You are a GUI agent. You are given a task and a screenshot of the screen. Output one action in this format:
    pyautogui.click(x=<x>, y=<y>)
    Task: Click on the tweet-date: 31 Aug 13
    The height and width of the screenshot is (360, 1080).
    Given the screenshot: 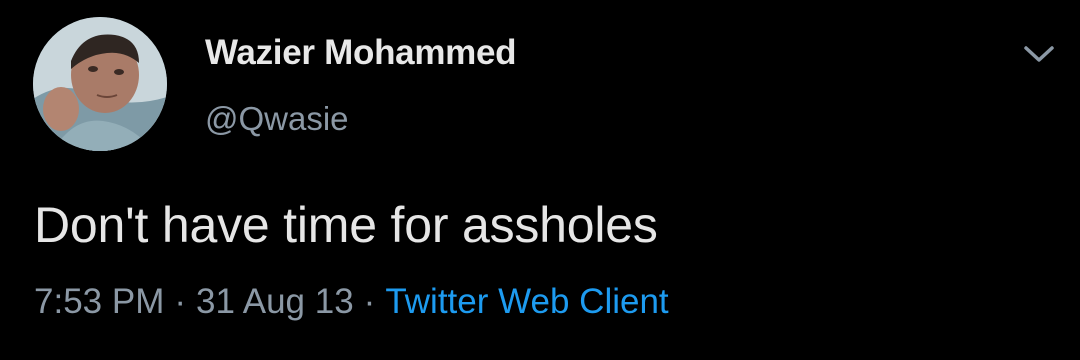 What is the action you would take?
    pyautogui.click(x=275, y=301)
    